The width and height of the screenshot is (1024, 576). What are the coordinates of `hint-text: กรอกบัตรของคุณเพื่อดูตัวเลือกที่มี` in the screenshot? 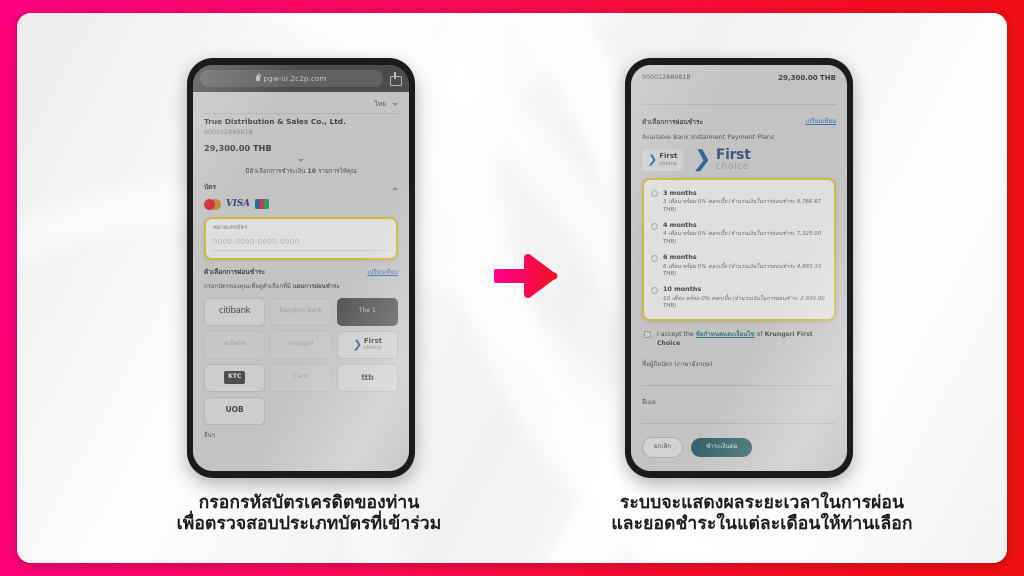 It's located at (248, 286).